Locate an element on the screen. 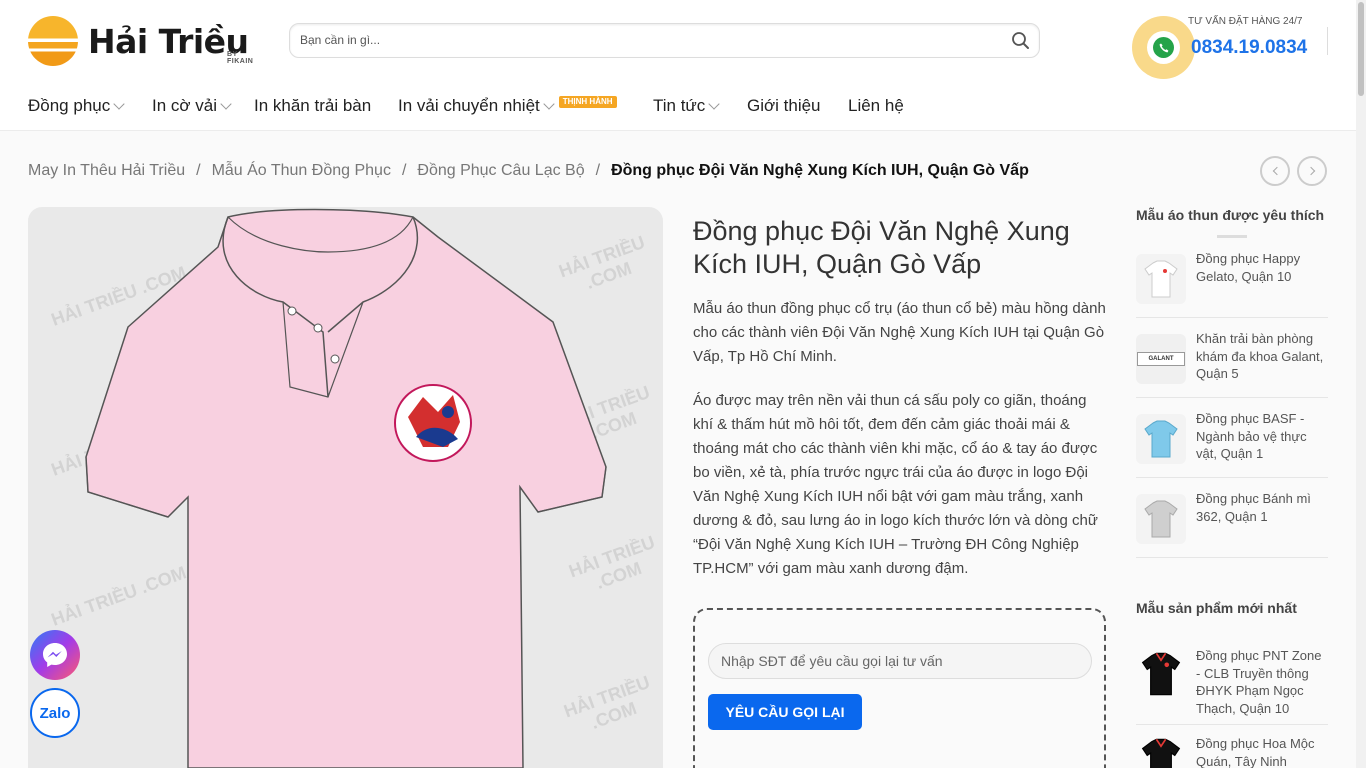 The height and width of the screenshot is (768, 1366). nav-item-in-vai-chuyen-nhiet: In vải chuyển nhiệt THỊNH HÀNH is located at coordinates (507, 106).